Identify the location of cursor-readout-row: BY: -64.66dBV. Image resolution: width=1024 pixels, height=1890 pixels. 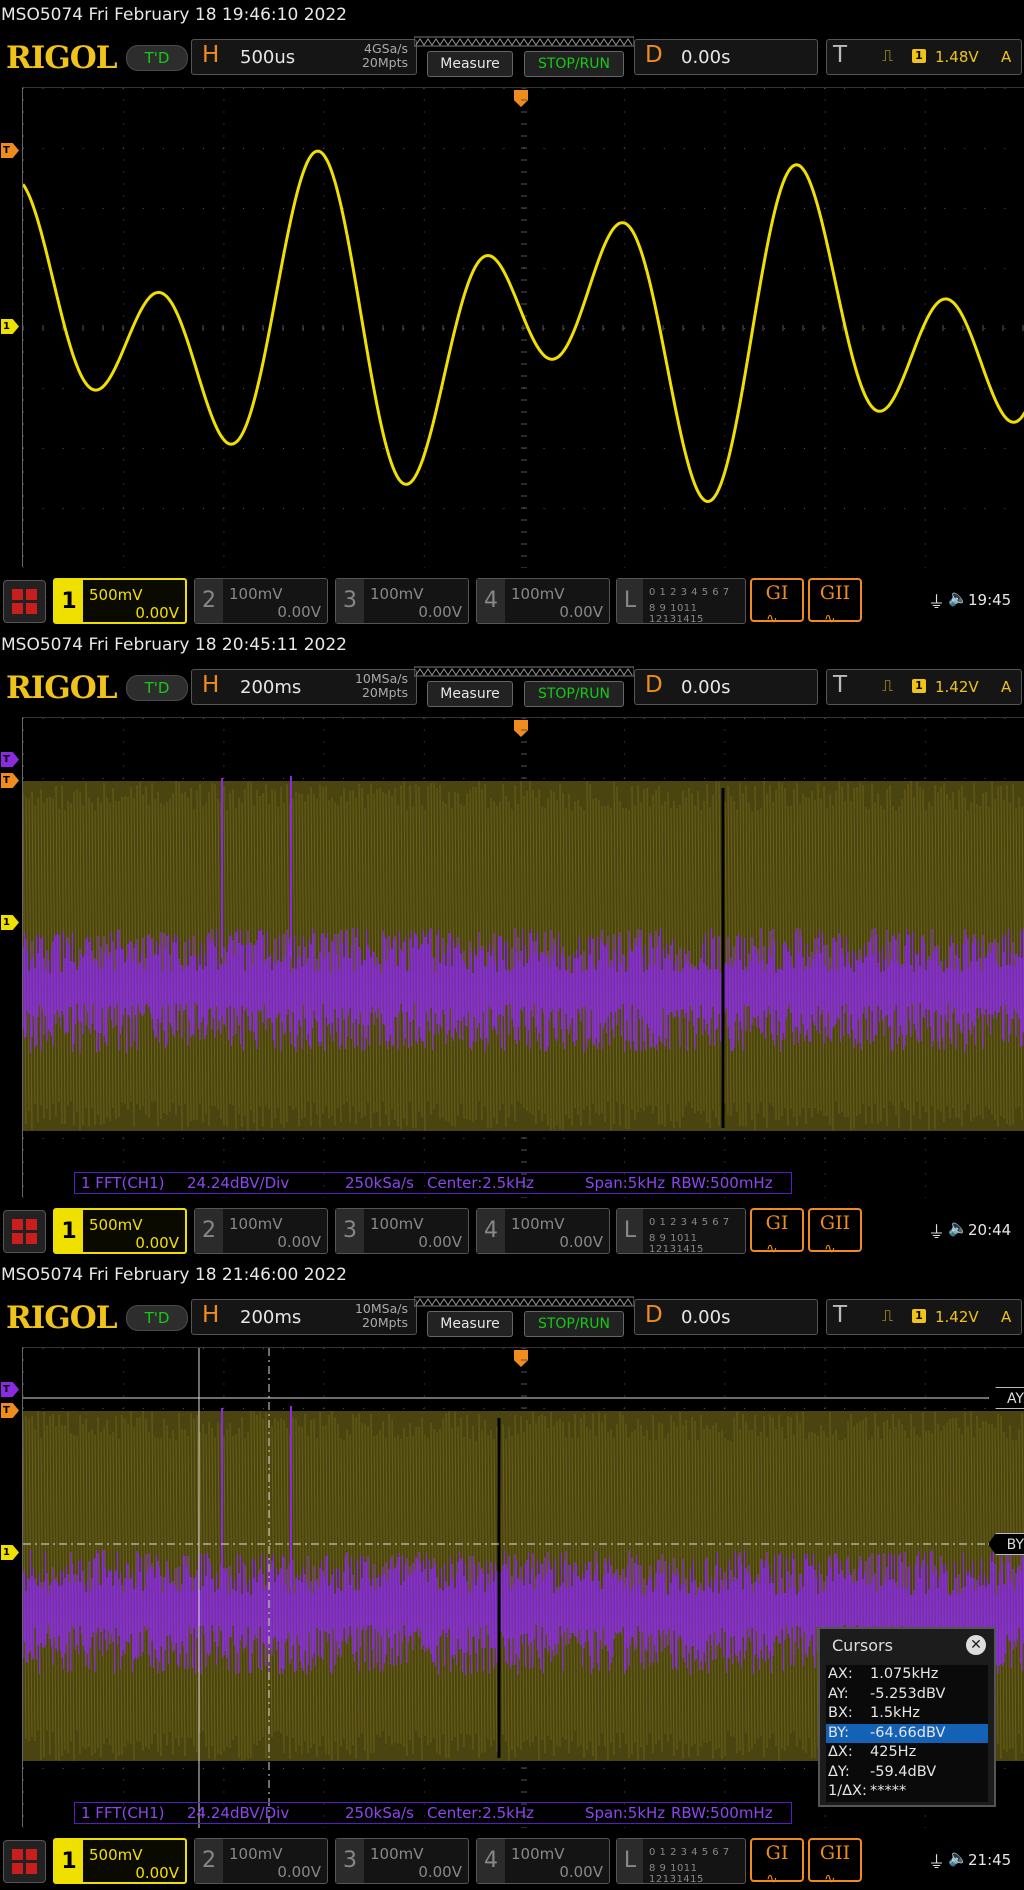
(907, 1733).